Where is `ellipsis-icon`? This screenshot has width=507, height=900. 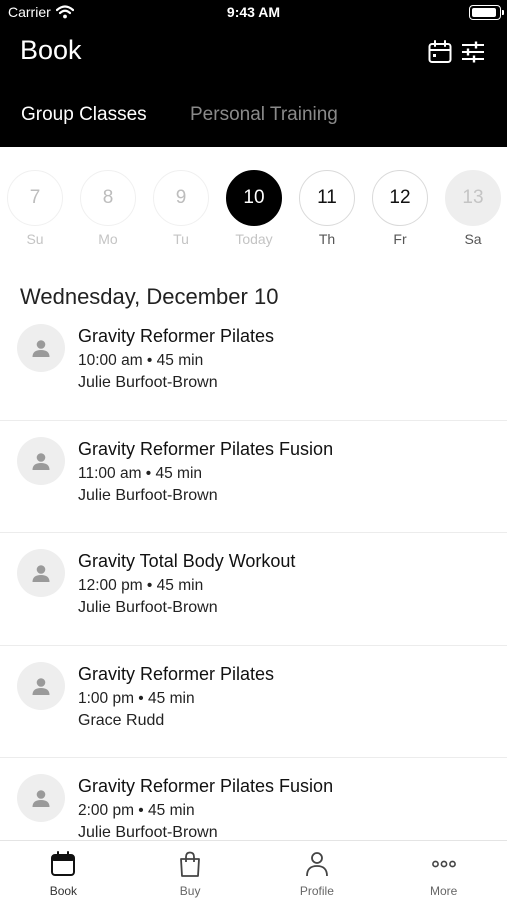 ellipsis-icon is located at coordinates (444, 864).